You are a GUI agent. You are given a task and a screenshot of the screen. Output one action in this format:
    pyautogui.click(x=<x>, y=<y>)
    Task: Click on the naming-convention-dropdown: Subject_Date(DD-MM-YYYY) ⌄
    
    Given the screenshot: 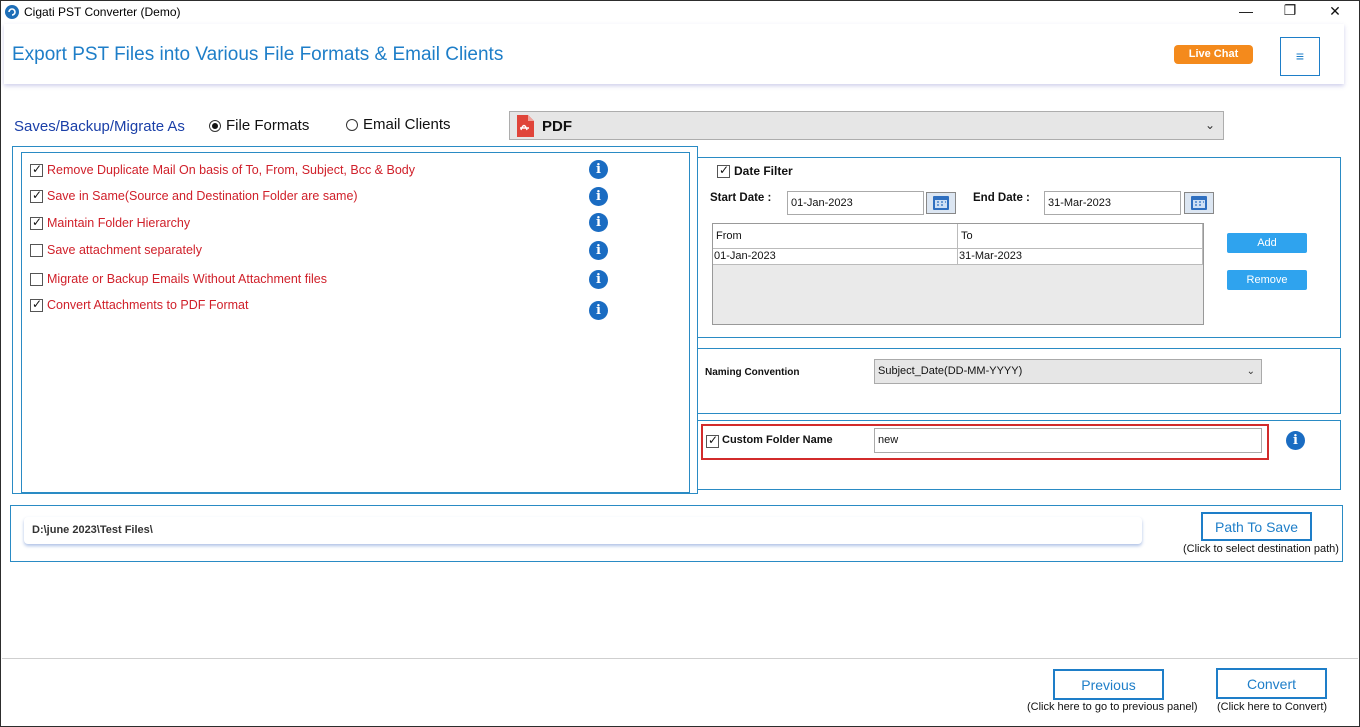 What is the action you would take?
    pyautogui.click(x=1068, y=371)
    